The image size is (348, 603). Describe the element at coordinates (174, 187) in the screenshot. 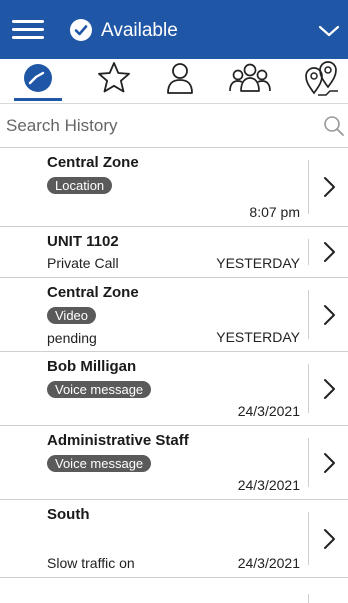

I see `history-item: Central Zone Location 8:07 pm` at that location.